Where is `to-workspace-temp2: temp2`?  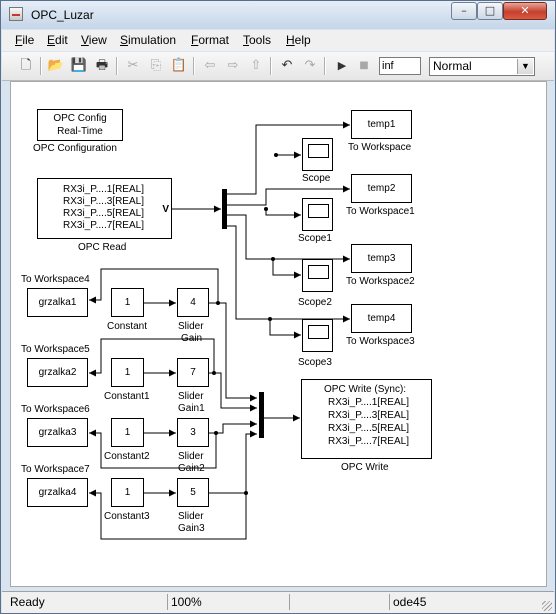 to-workspace-temp2: temp2 is located at coordinates (381, 188).